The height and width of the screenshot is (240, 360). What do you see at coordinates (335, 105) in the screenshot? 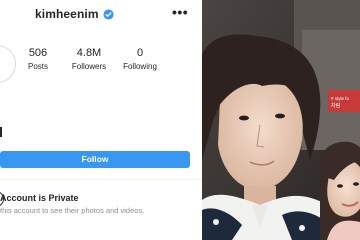
I see `wall-sign-text-2: 차림` at bounding box center [335, 105].